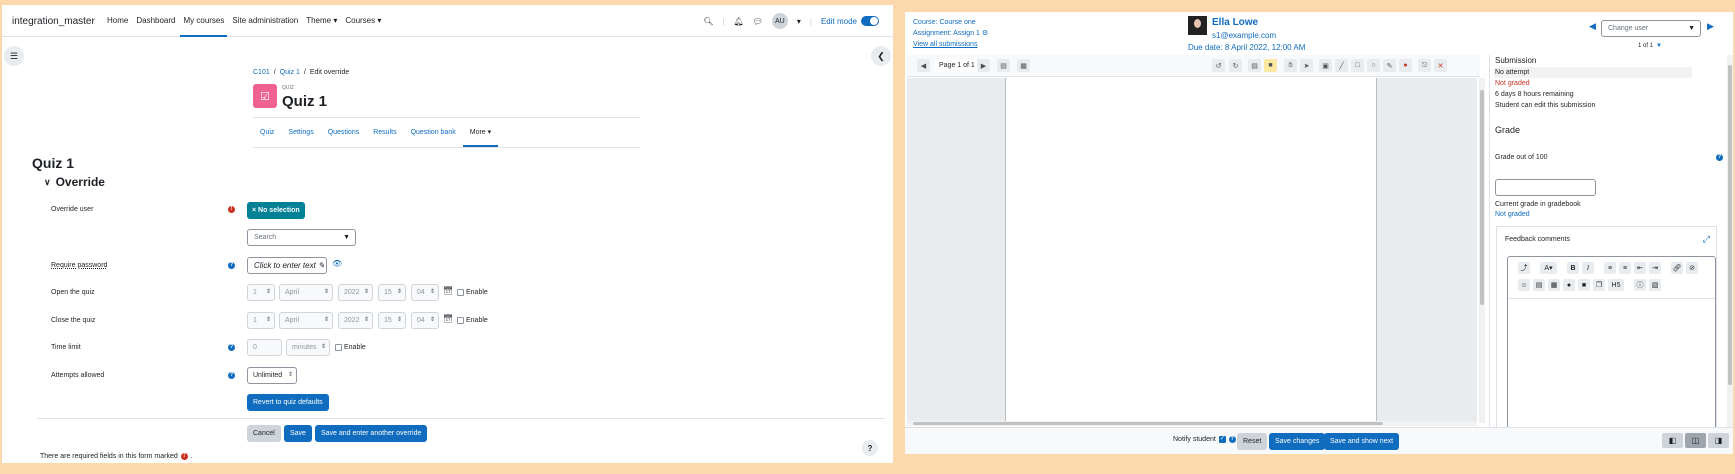  I want to click on close-day-select: 1 ⇕, so click(261, 320).